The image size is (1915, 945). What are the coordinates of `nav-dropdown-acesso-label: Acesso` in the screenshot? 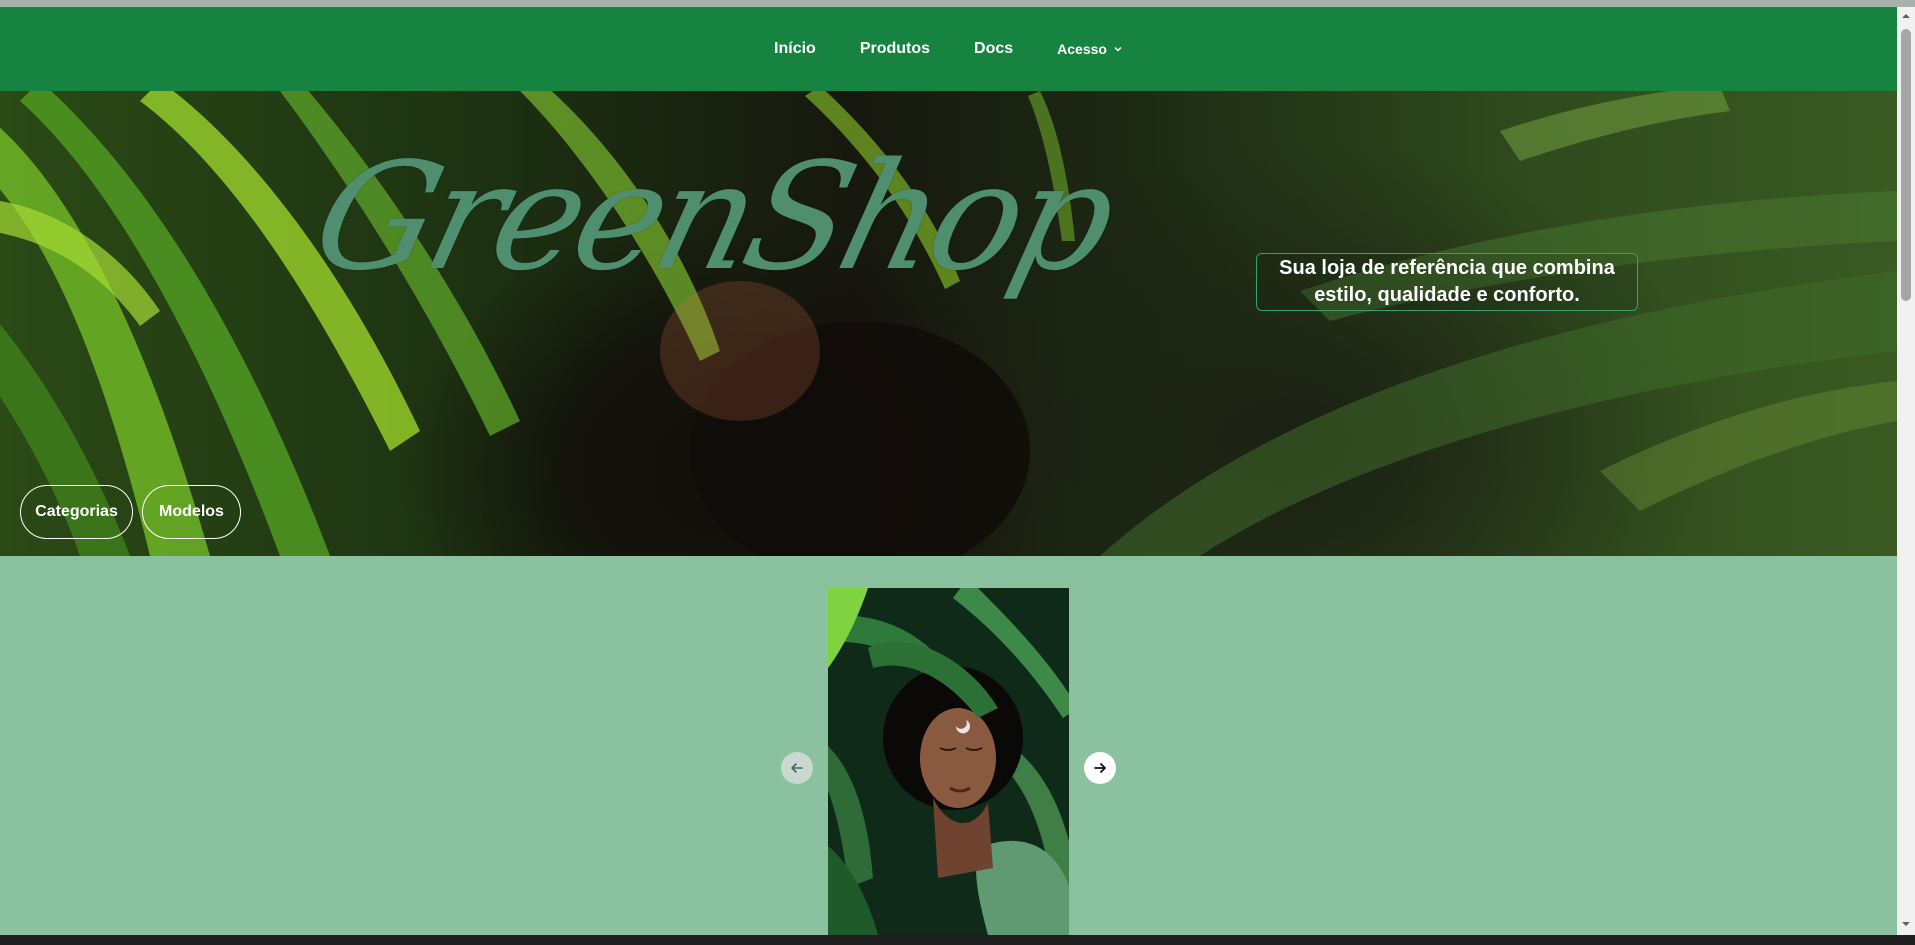 It's located at (1082, 49).